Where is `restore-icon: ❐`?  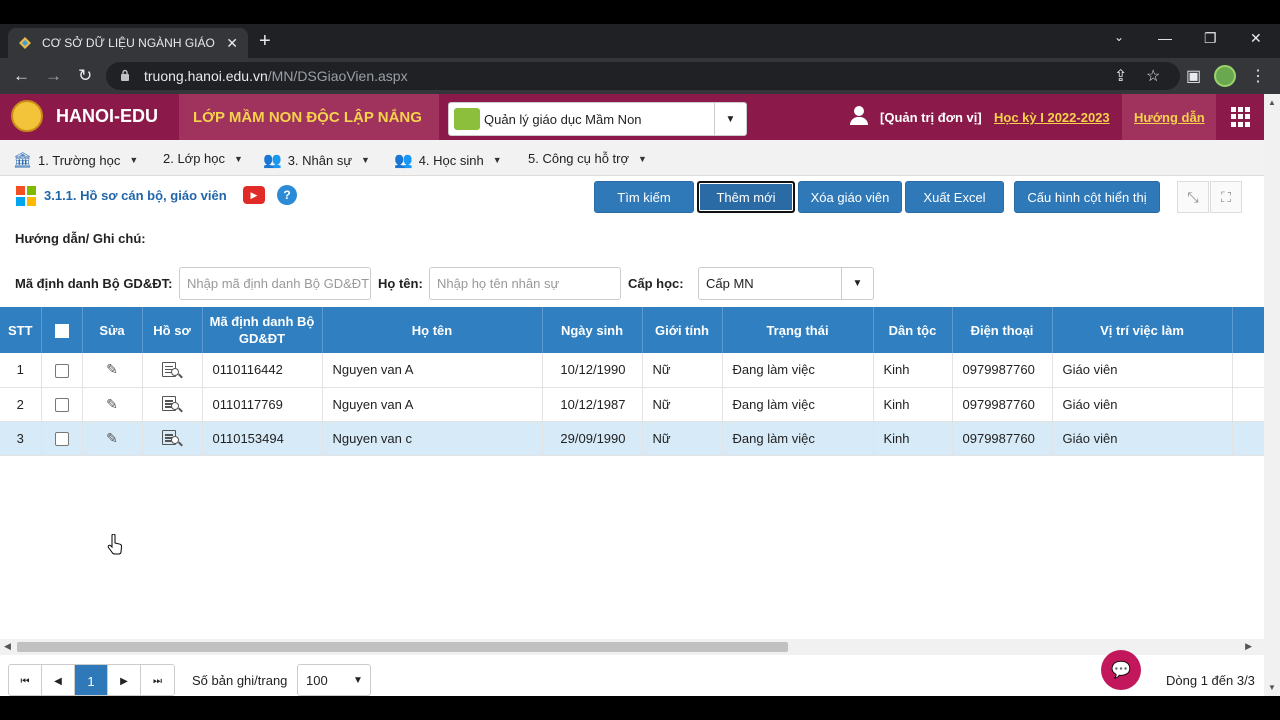 restore-icon: ❐ is located at coordinates (1210, 38).